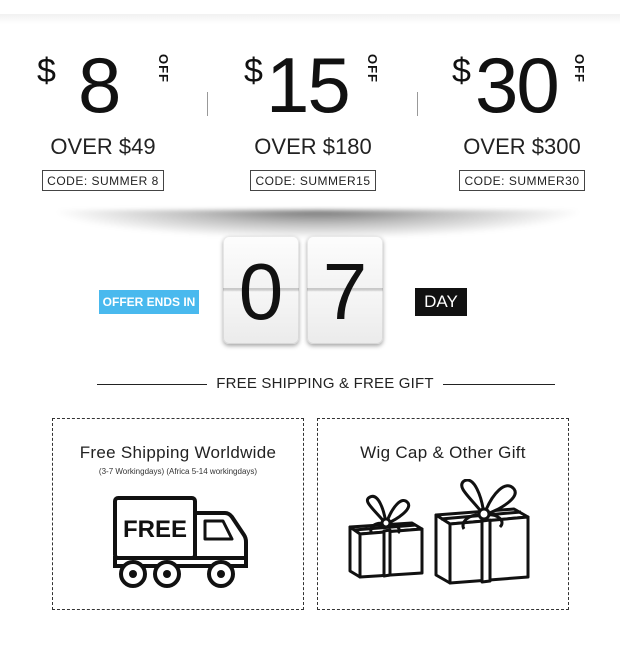  Describe the element at coordinates (103, 146) in the screenshot. I see `coupon-threshold: OVER $49` at that location.